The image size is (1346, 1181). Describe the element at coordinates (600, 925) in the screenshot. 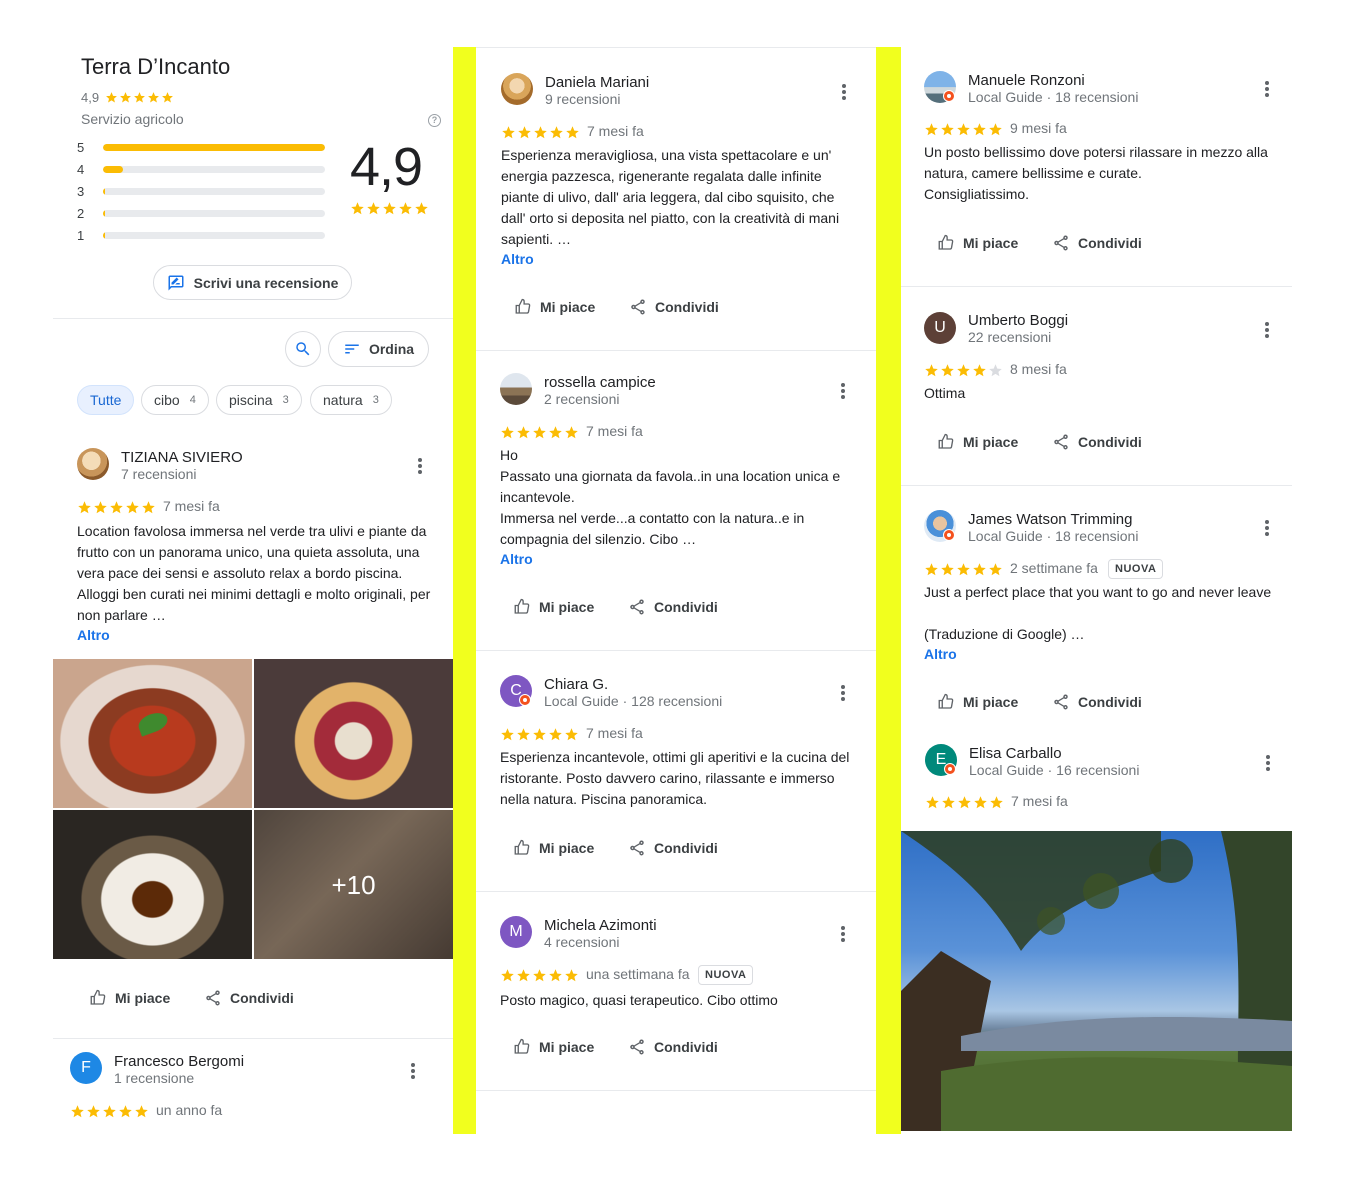

I see `reviewer-name: Michela Azimonti` at that location.